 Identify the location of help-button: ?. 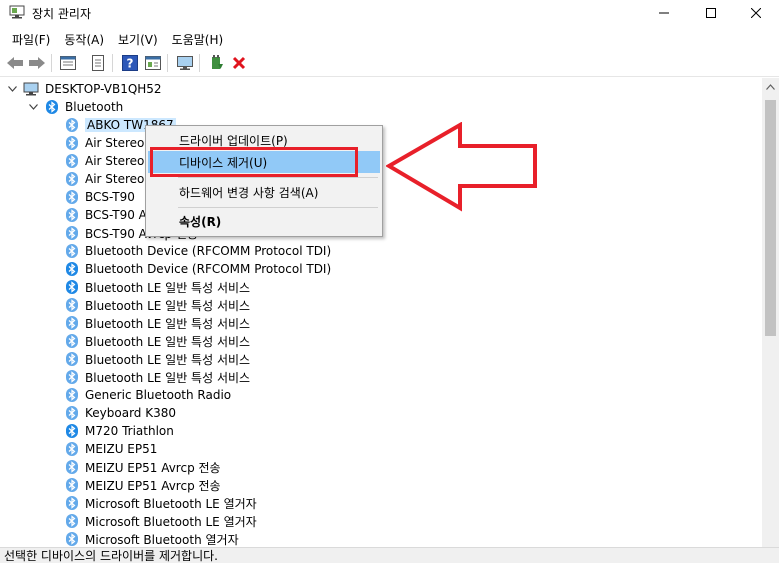
(130, 63).